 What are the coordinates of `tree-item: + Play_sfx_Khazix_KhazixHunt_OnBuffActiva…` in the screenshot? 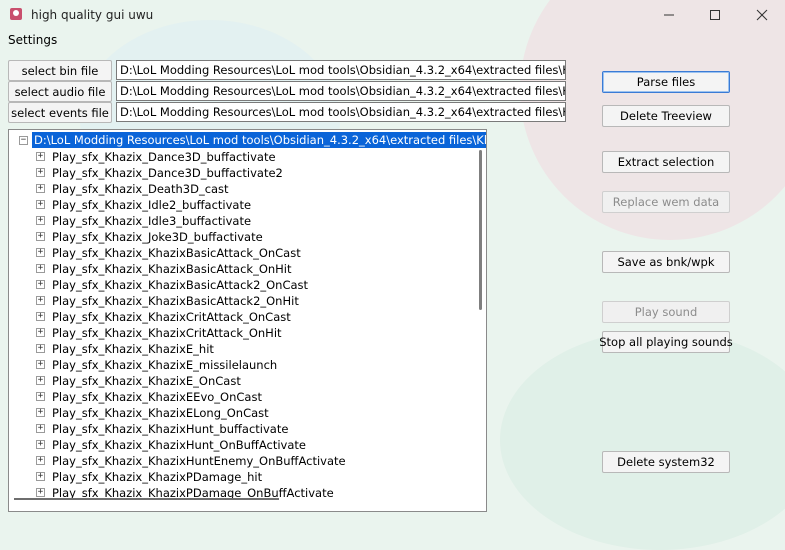 It's located at (244, 445).